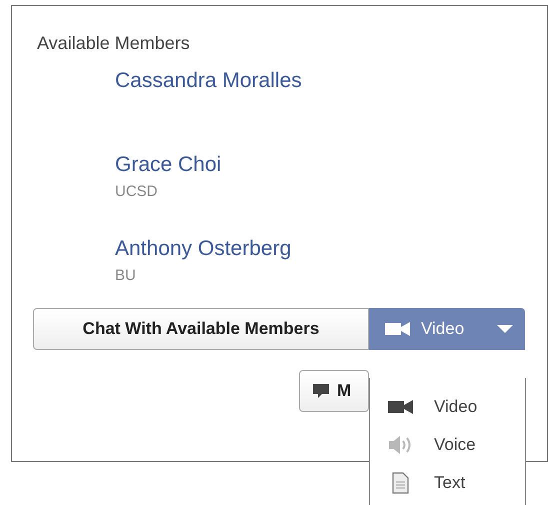 The width and height of the screenshot is (553, 505). What do you see at coordinates (208, 81) in the screenshot?
I see `member-name-link: Cassandra Moralles` at bounding box center [208, 81].